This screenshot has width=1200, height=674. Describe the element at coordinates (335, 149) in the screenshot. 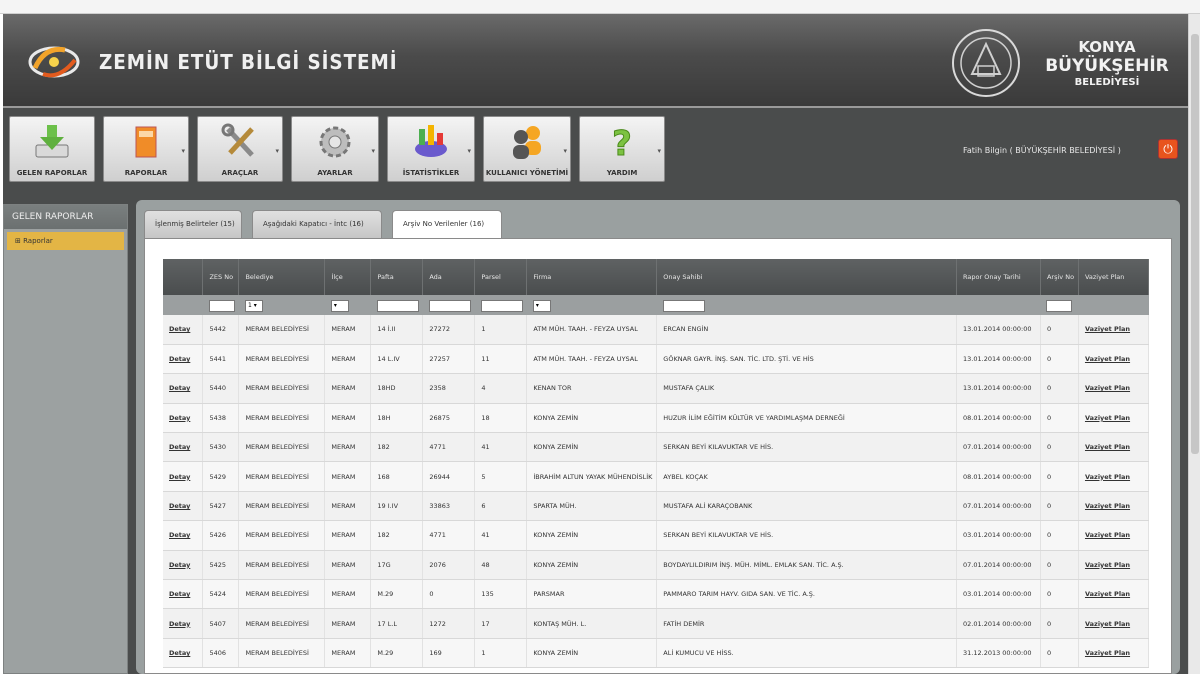

I see `settings-button: AYARLAR ▾` at that location.